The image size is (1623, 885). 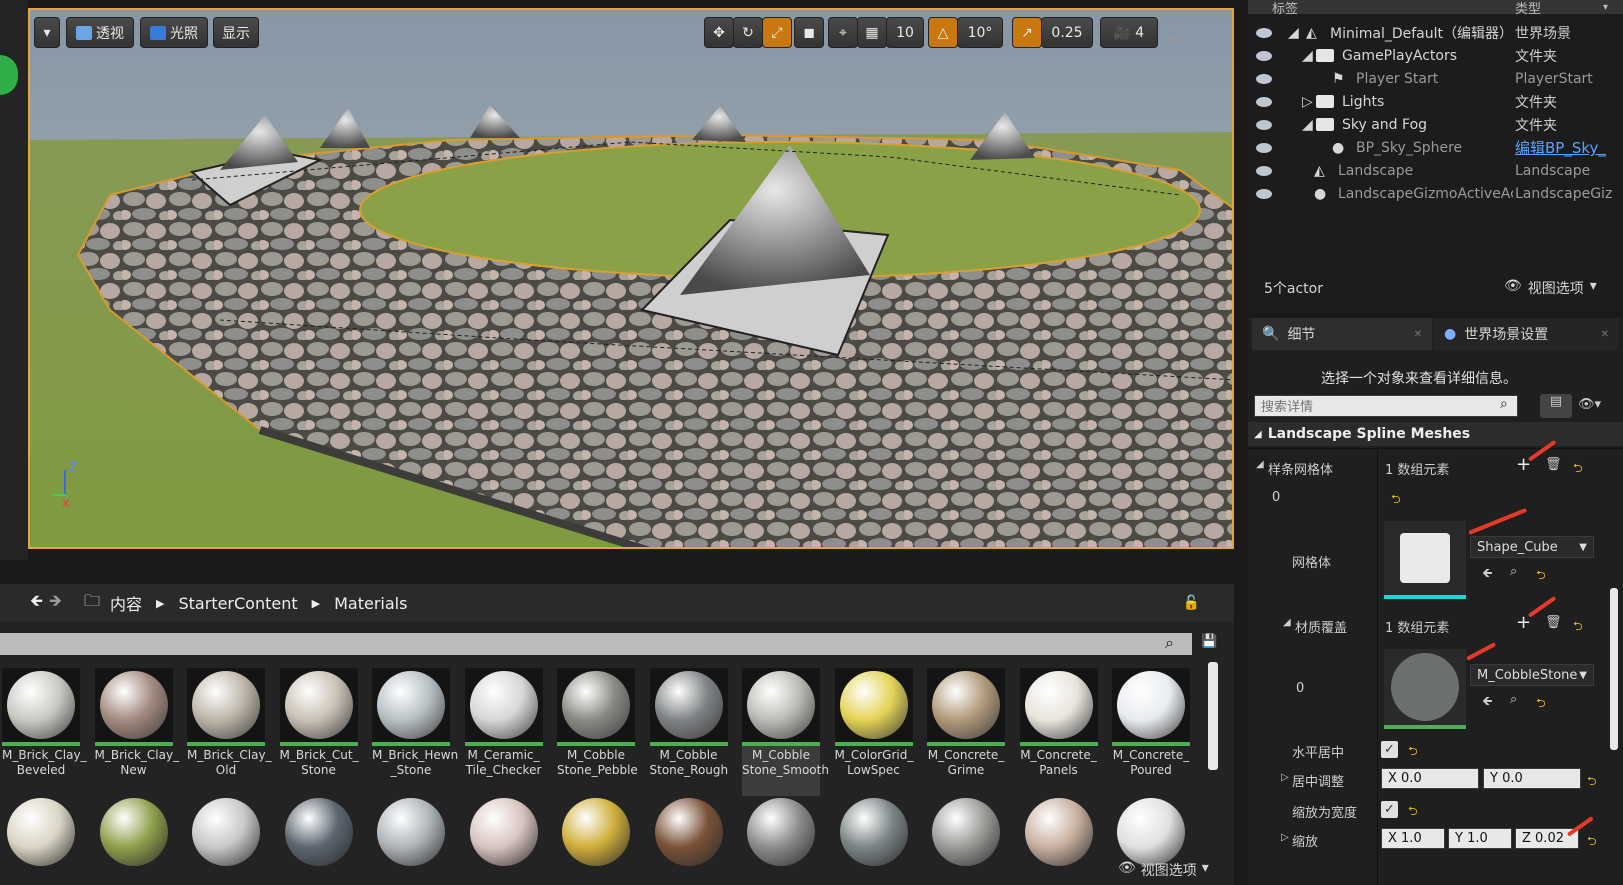 I want to click on asset-tile: M_Concrete_ Panels, so click(x=1058, y=732).